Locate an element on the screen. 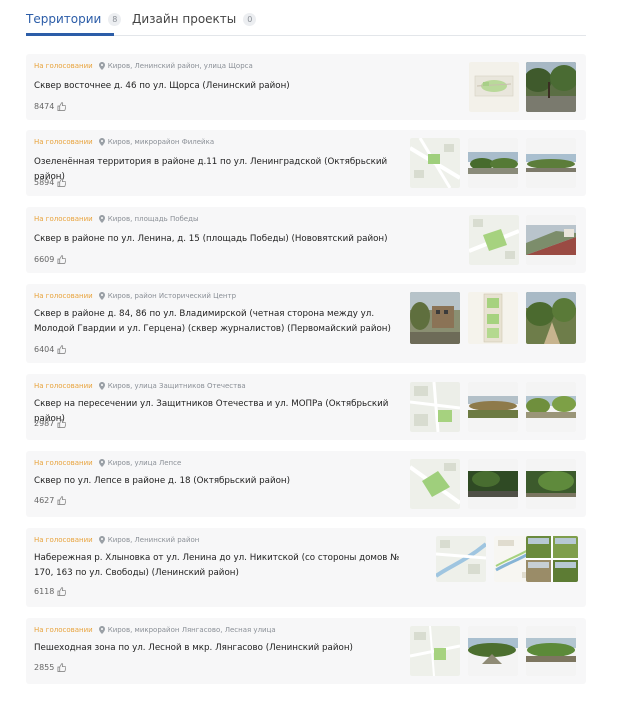 This screenshot has width=636, height=718. likes-counter: 8474 is located at coordinates (50, 106).